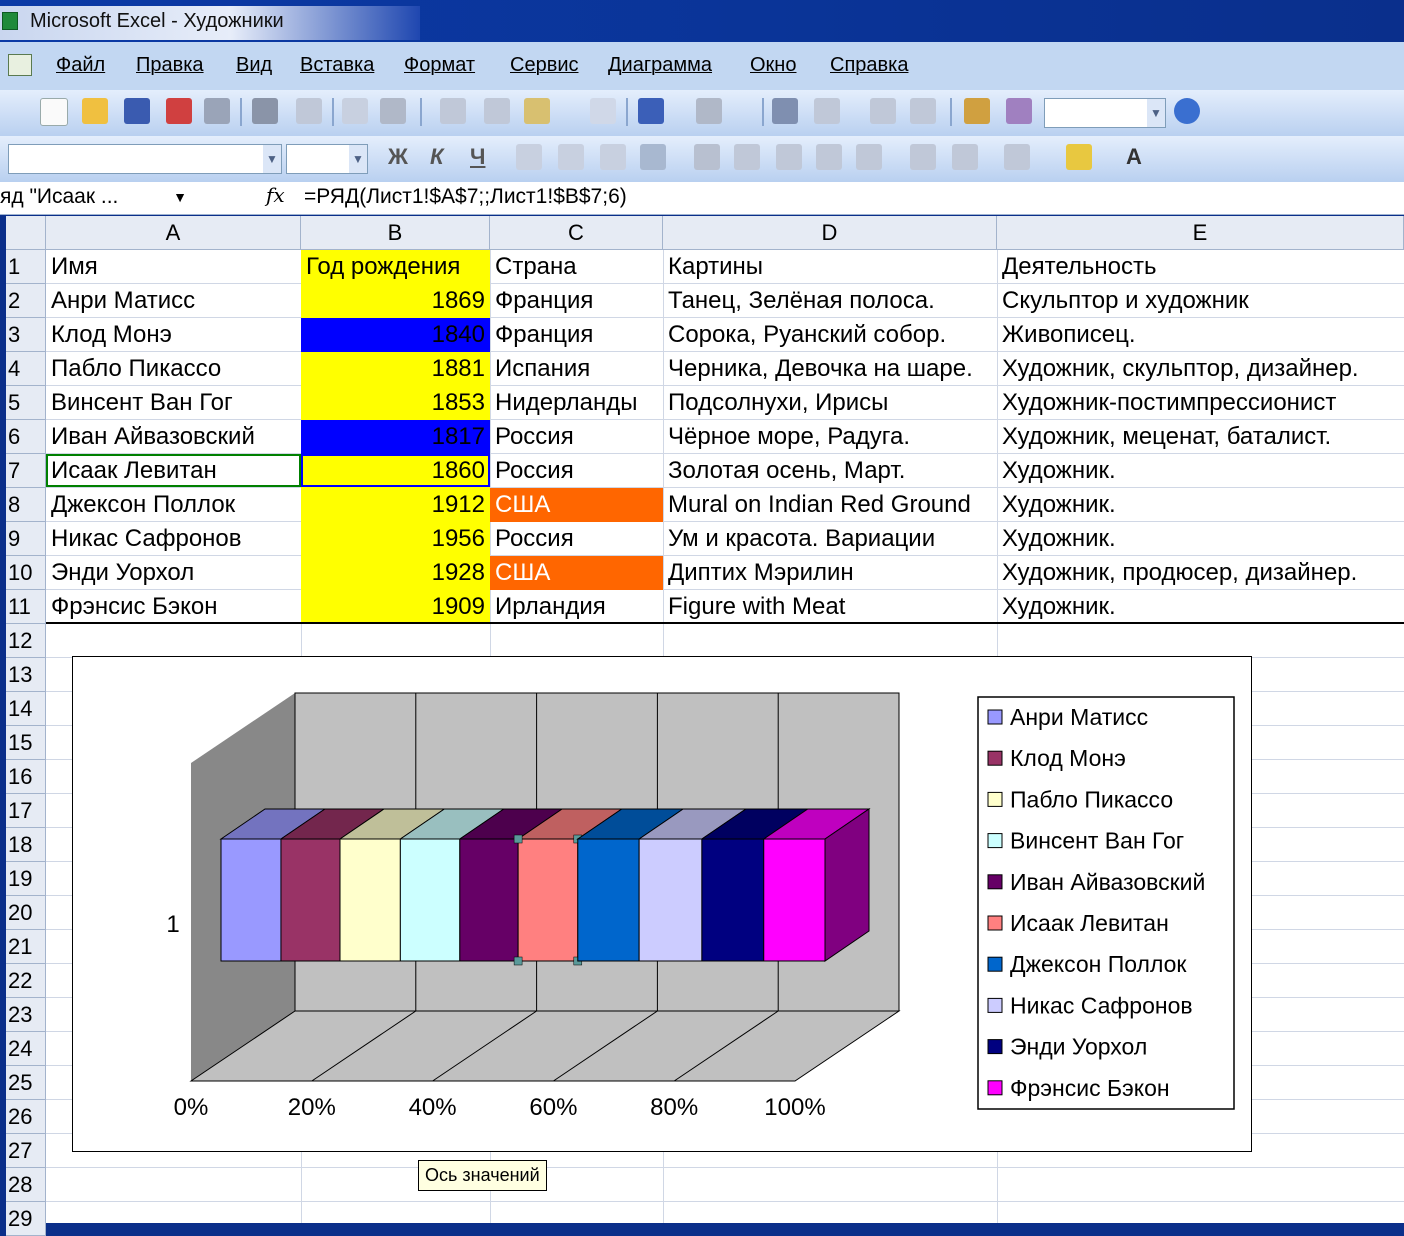  Describe the element at coordinates (26, 845) in the screenshot. I see `row-header: 18` at that location.